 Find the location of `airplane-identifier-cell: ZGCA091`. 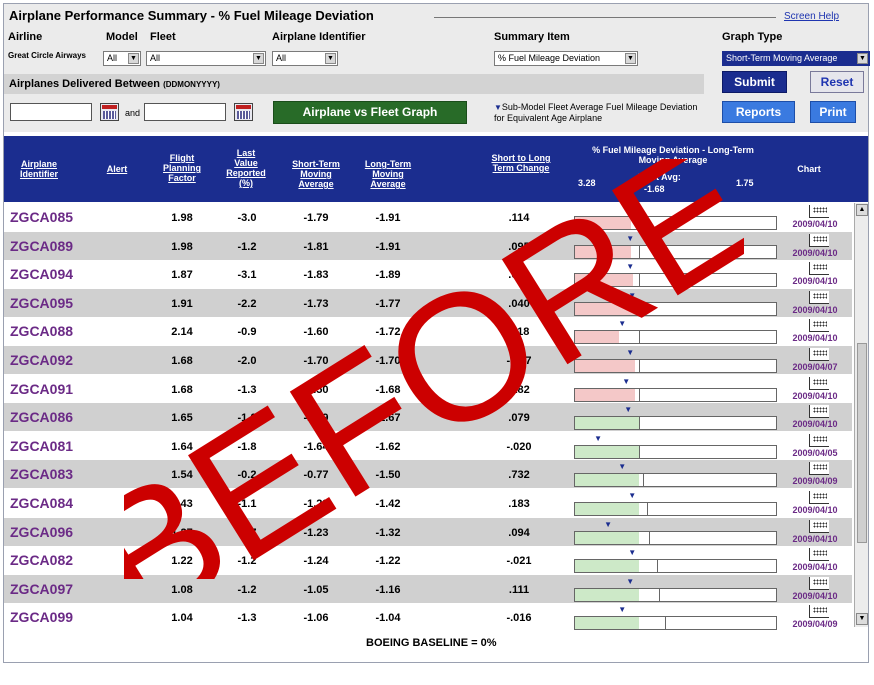

airplane-identifier-cell: ZGCA091 is located at coordinates (41, 389).